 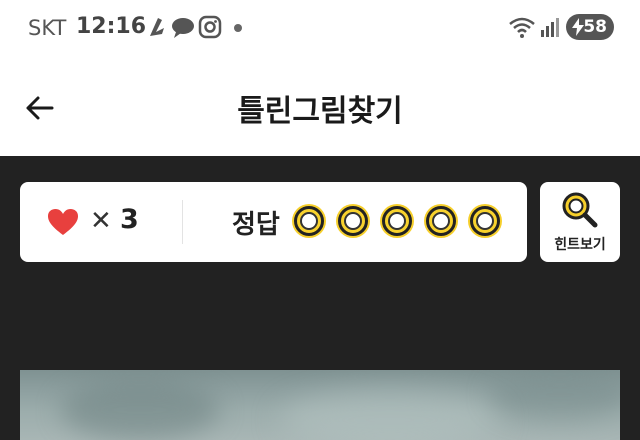 I want to click on signal-icon, so click(x=550, y=29).